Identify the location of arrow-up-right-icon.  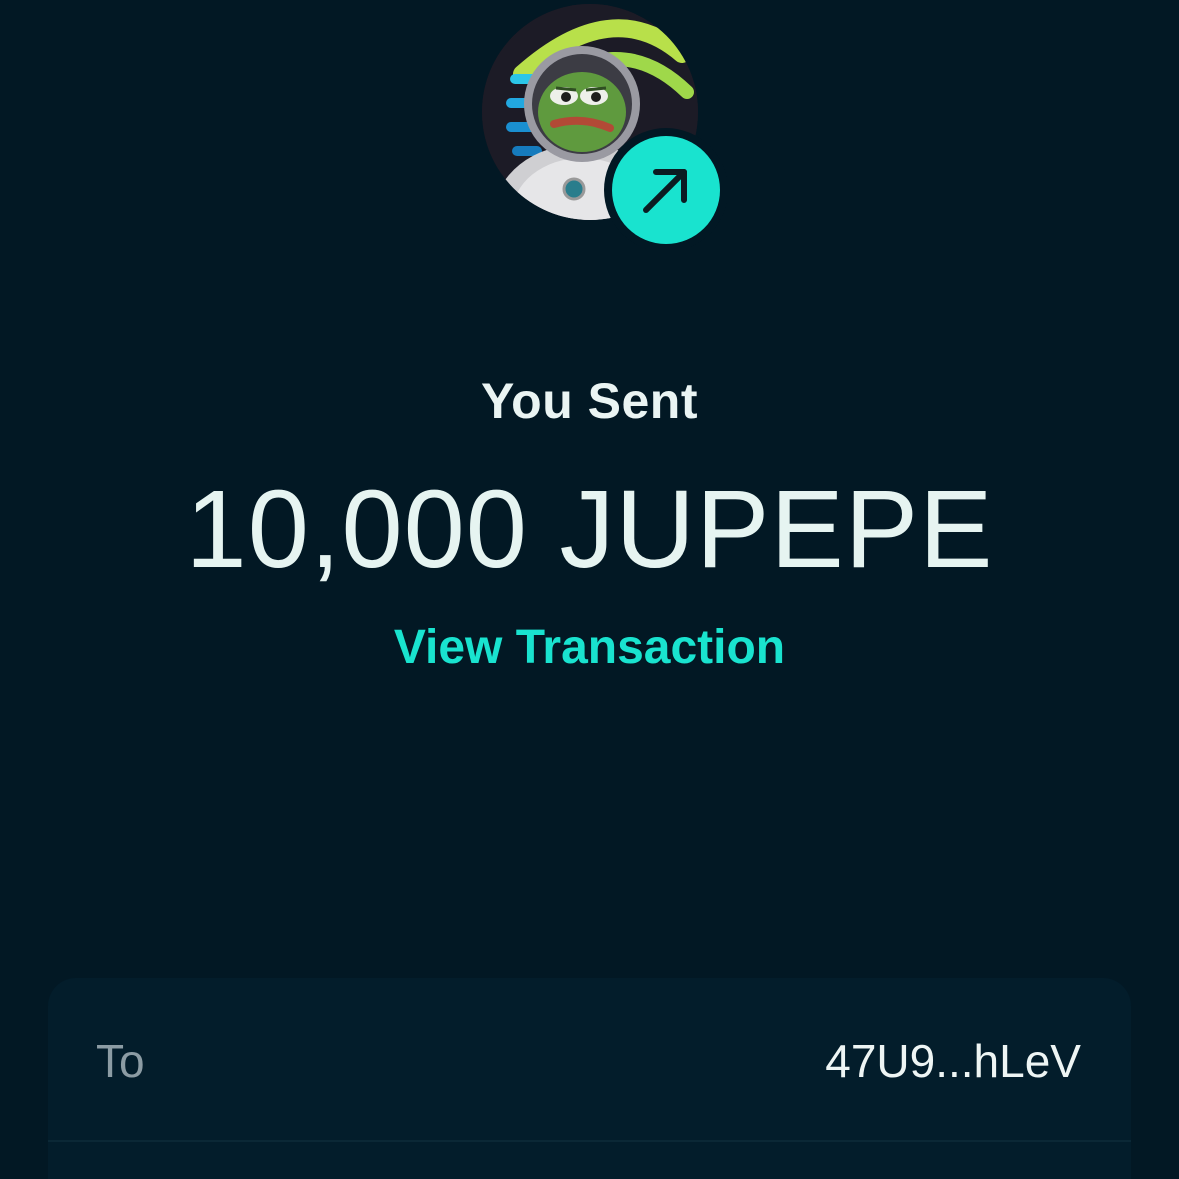
(666, 190).